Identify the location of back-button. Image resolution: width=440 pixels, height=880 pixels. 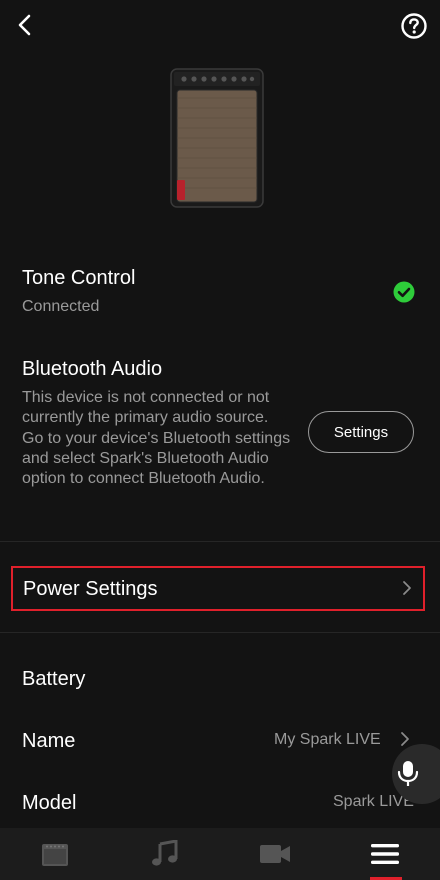
(25, 25).